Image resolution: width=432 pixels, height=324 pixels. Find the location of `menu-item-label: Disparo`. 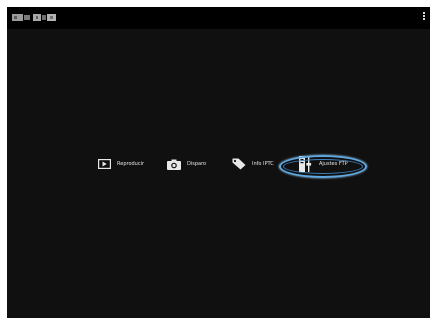

menu-item-label: Disparo is located at coordinates (197, 164).